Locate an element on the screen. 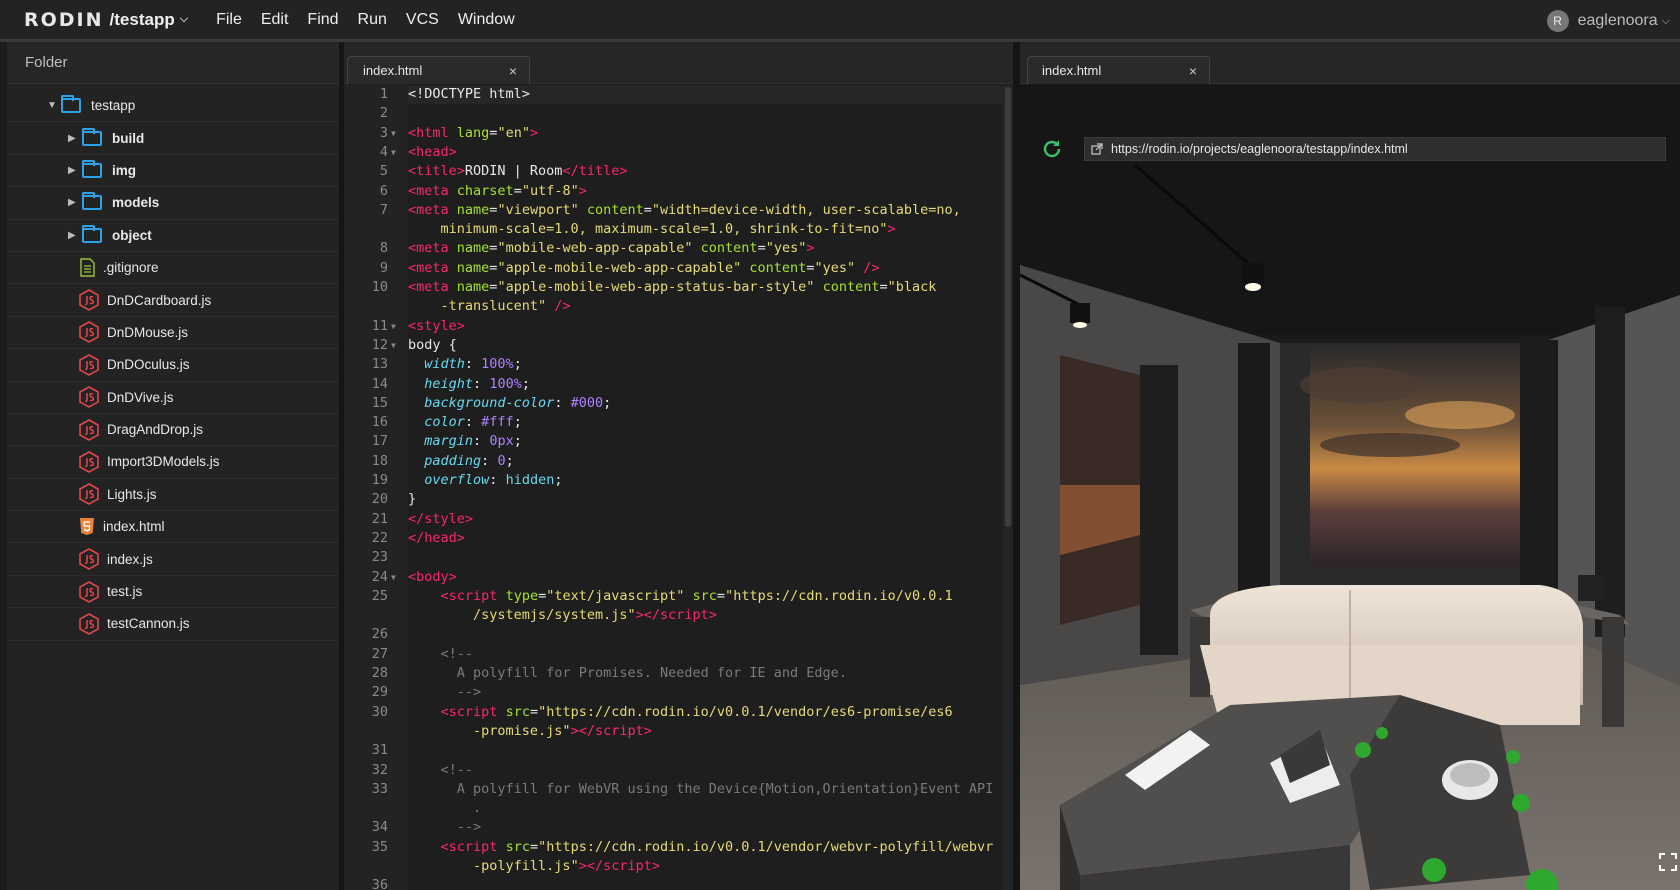 The image size is (1680, 890). code-line: 19 overflow: hidden; is located at coordinates (674, 480).